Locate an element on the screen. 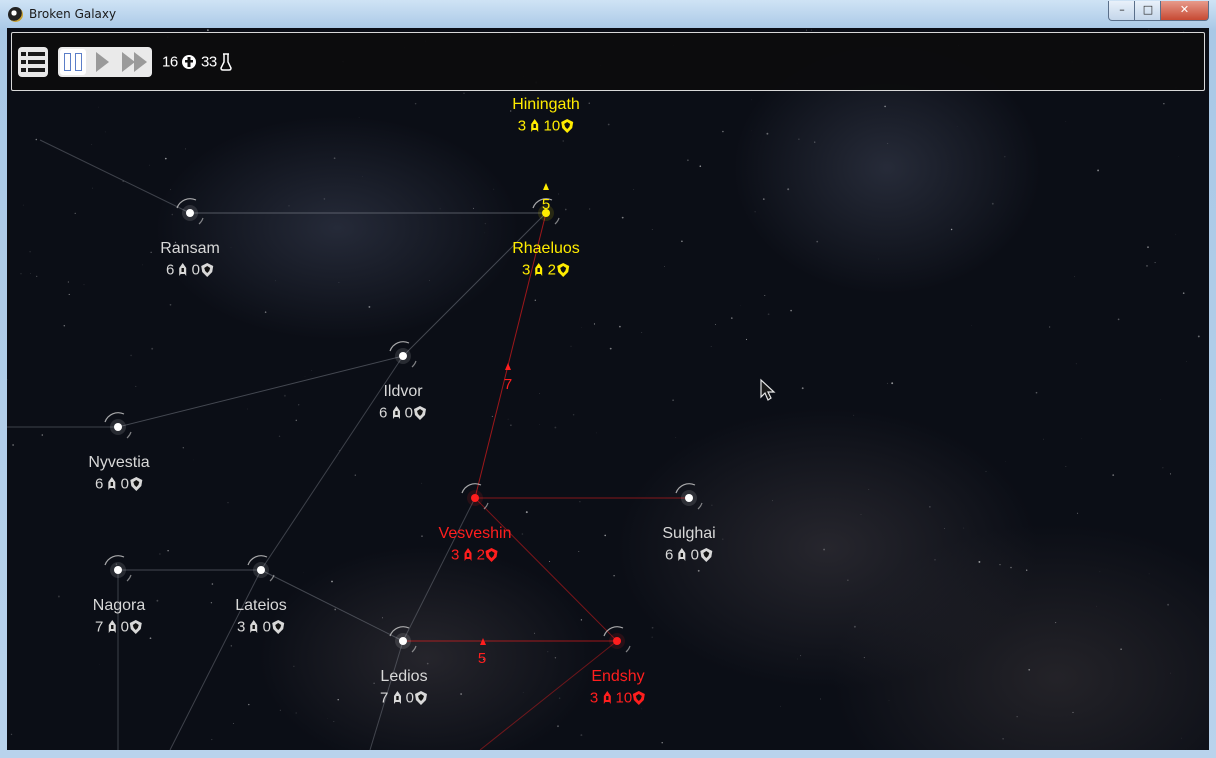  planet-name: Hiningath is located at coordinates (546, 104).